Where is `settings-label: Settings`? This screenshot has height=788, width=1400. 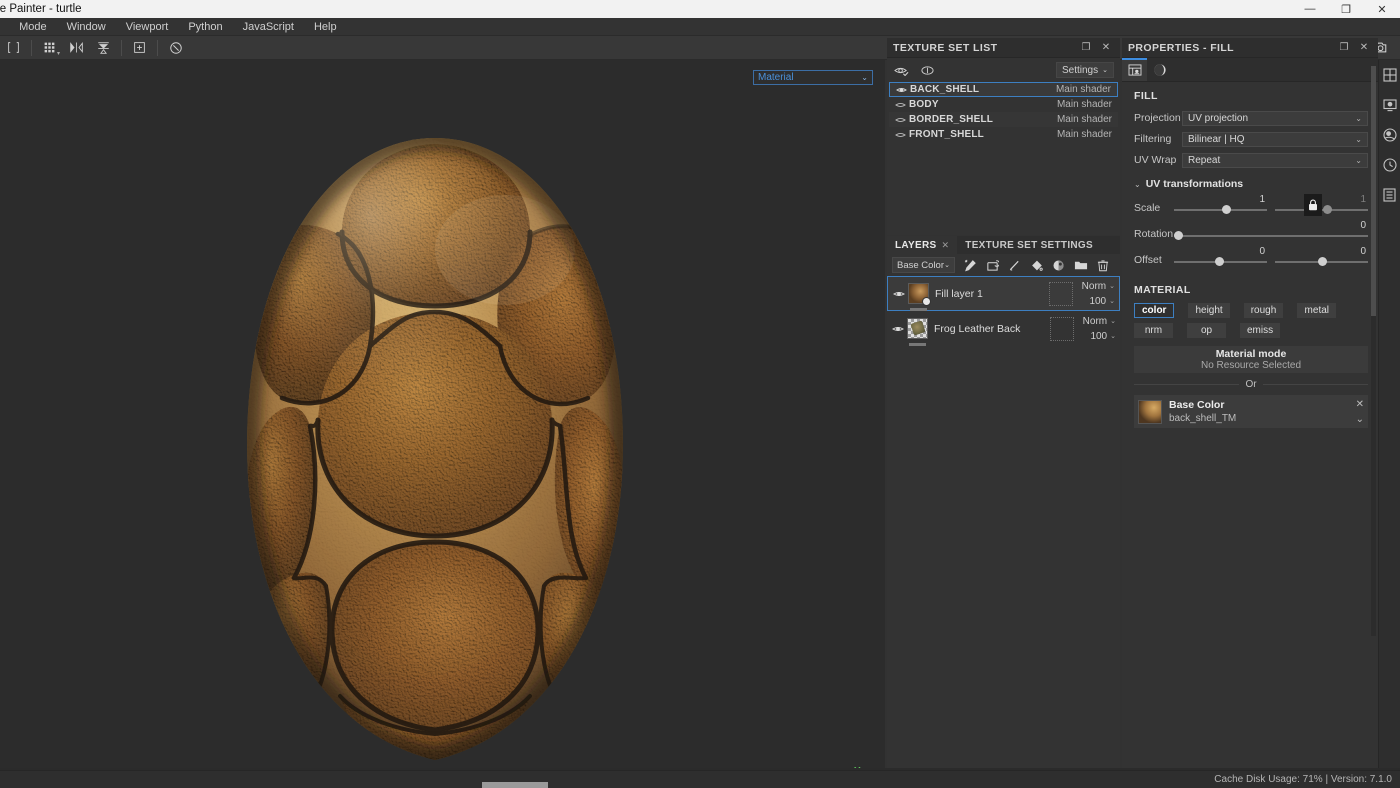 settings-label: Settings is located at coordinates (1080, 70).